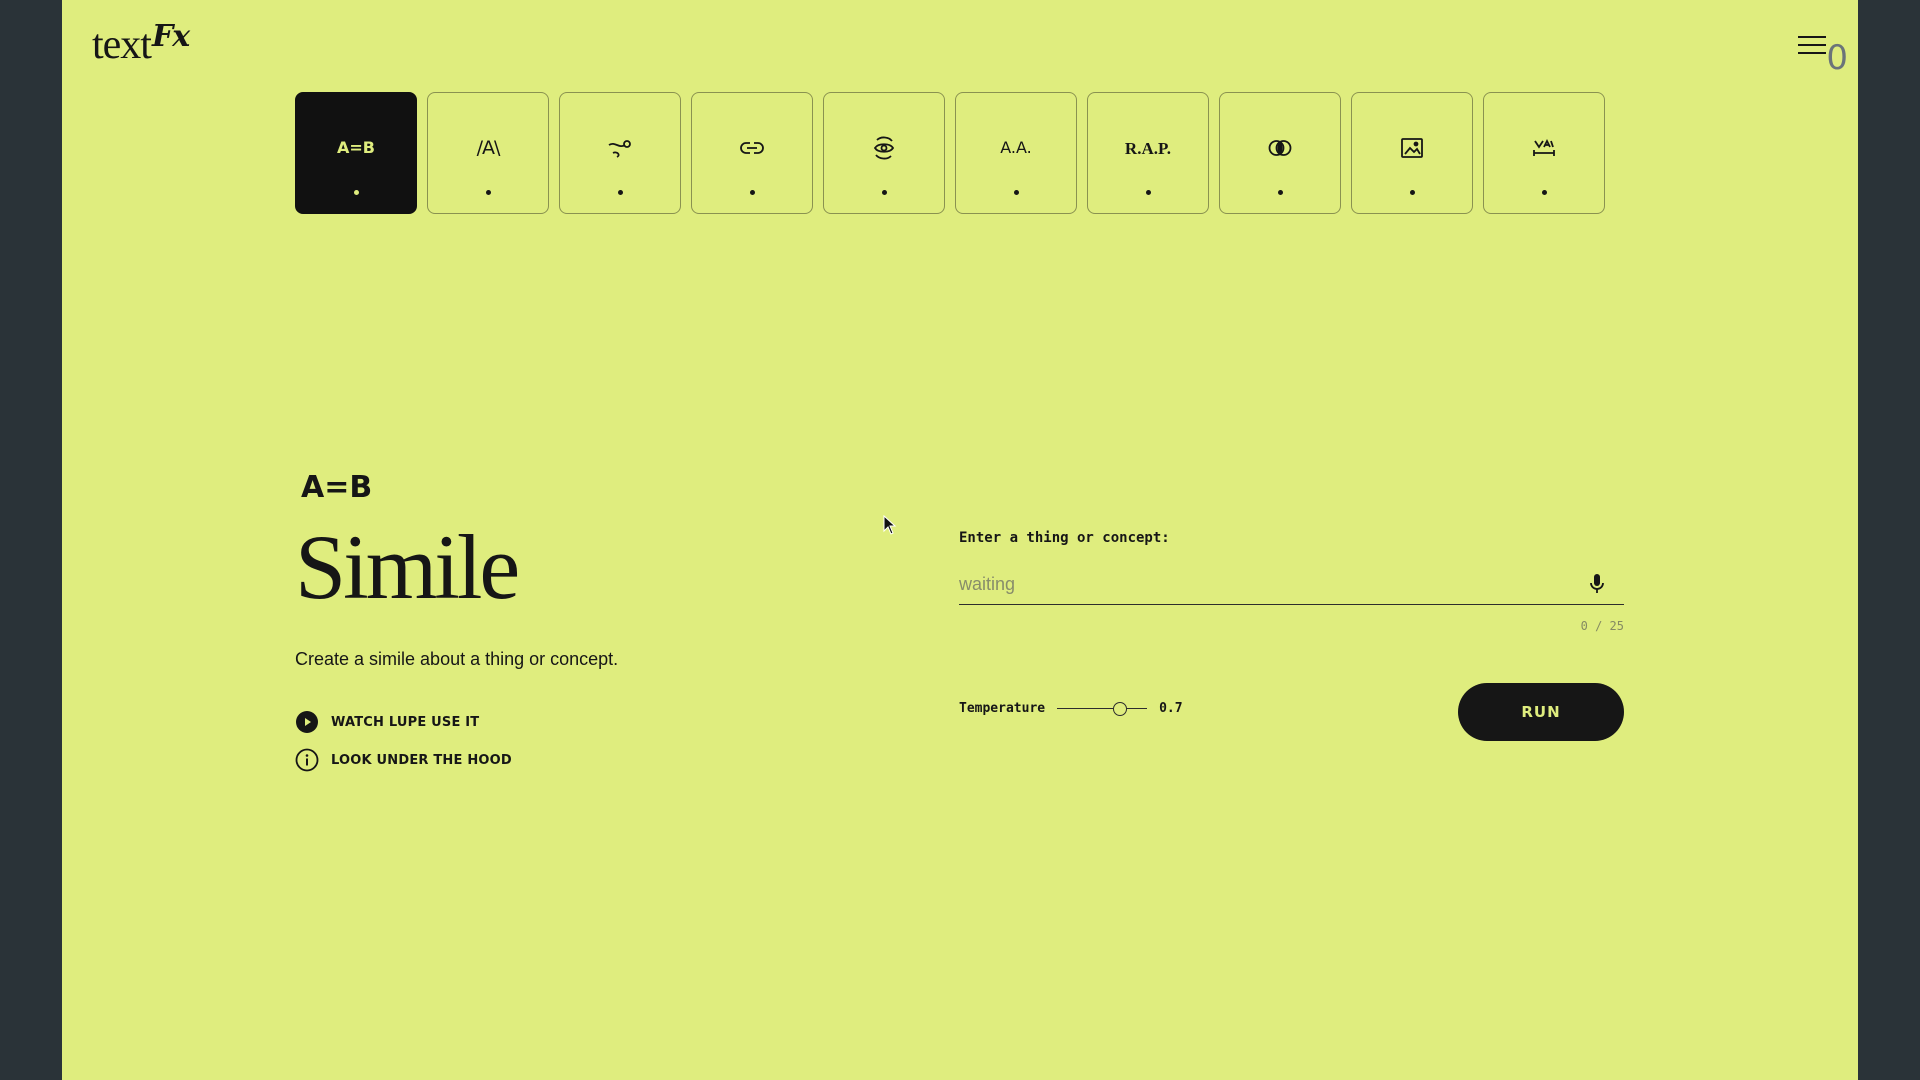  I want to click on tool-chain, so click(752, 153).